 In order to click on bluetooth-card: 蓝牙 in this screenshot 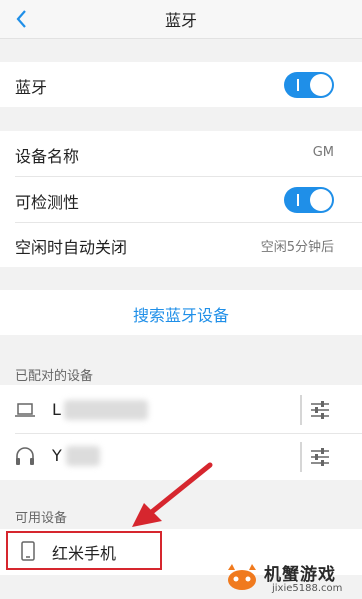, I will do `click(181, 84)`.